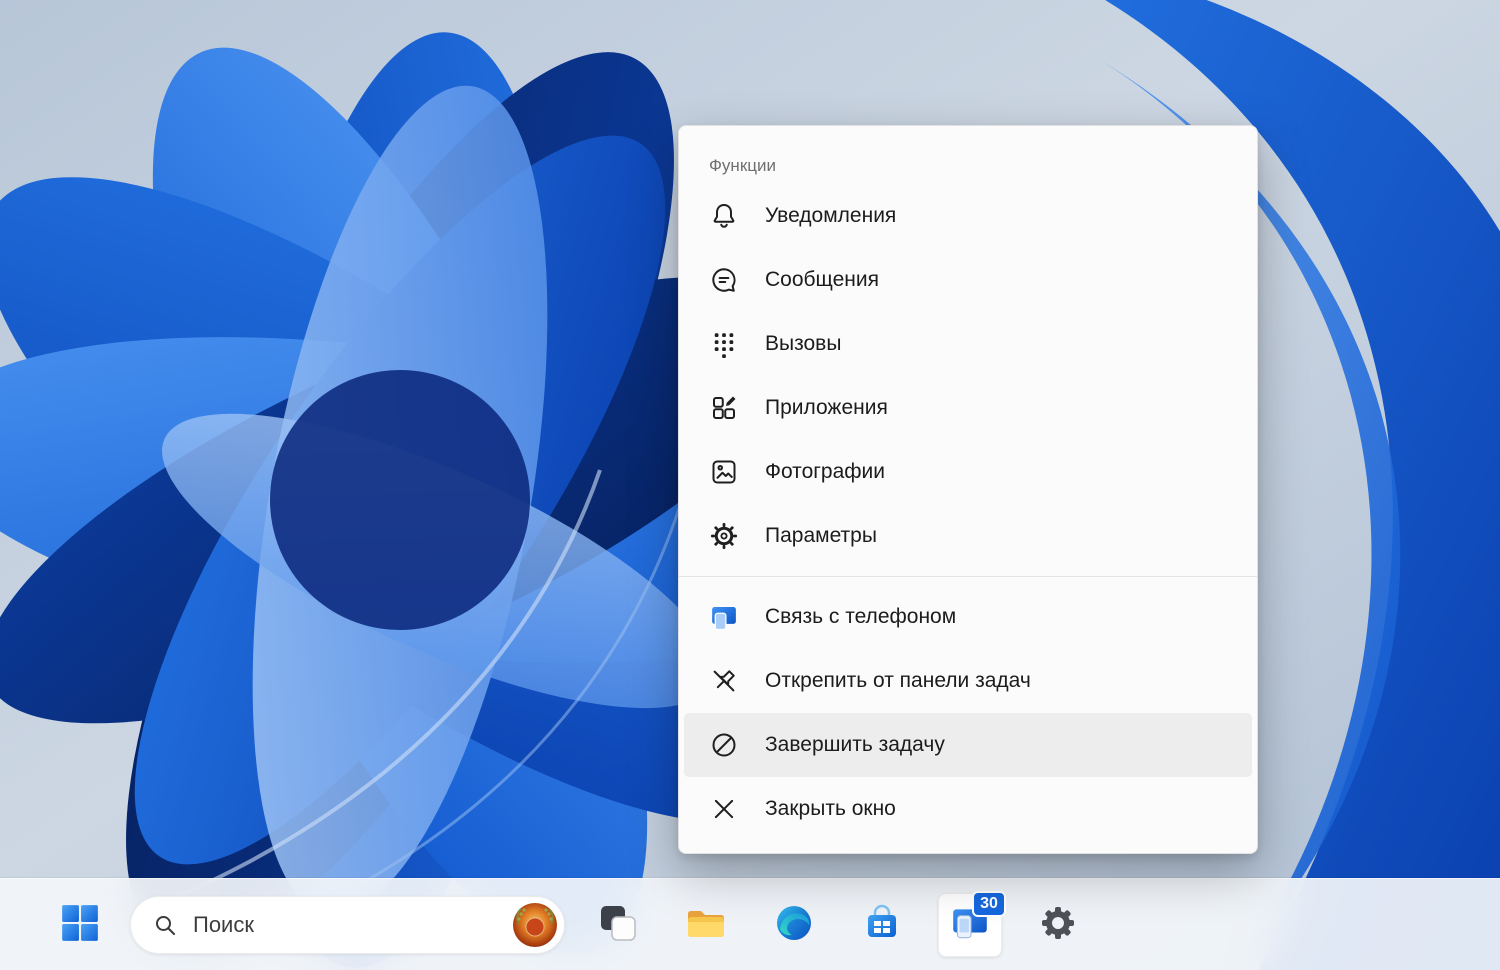  I want to click on taskbar-settings-button, so click(1058, 925).